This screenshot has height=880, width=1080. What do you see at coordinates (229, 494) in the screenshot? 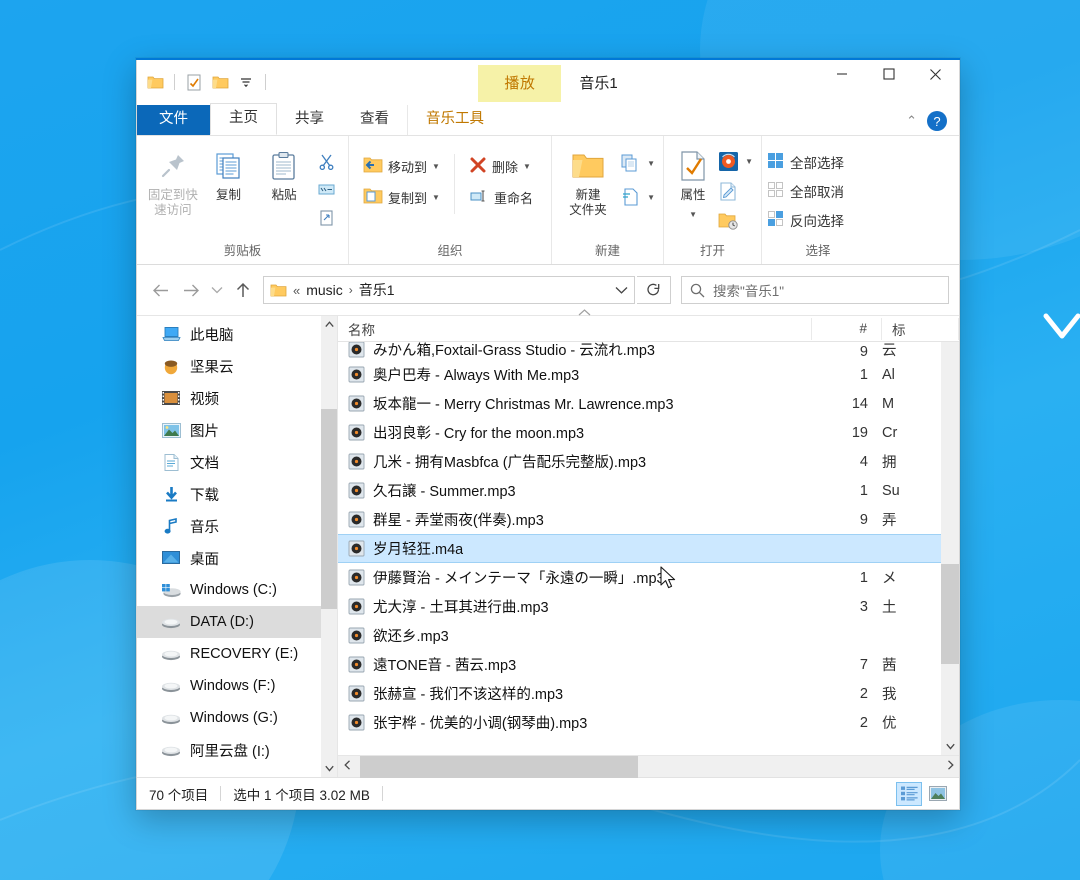
I see `sidebar-item-downloads: 下载` at bounding box center [229, 494].